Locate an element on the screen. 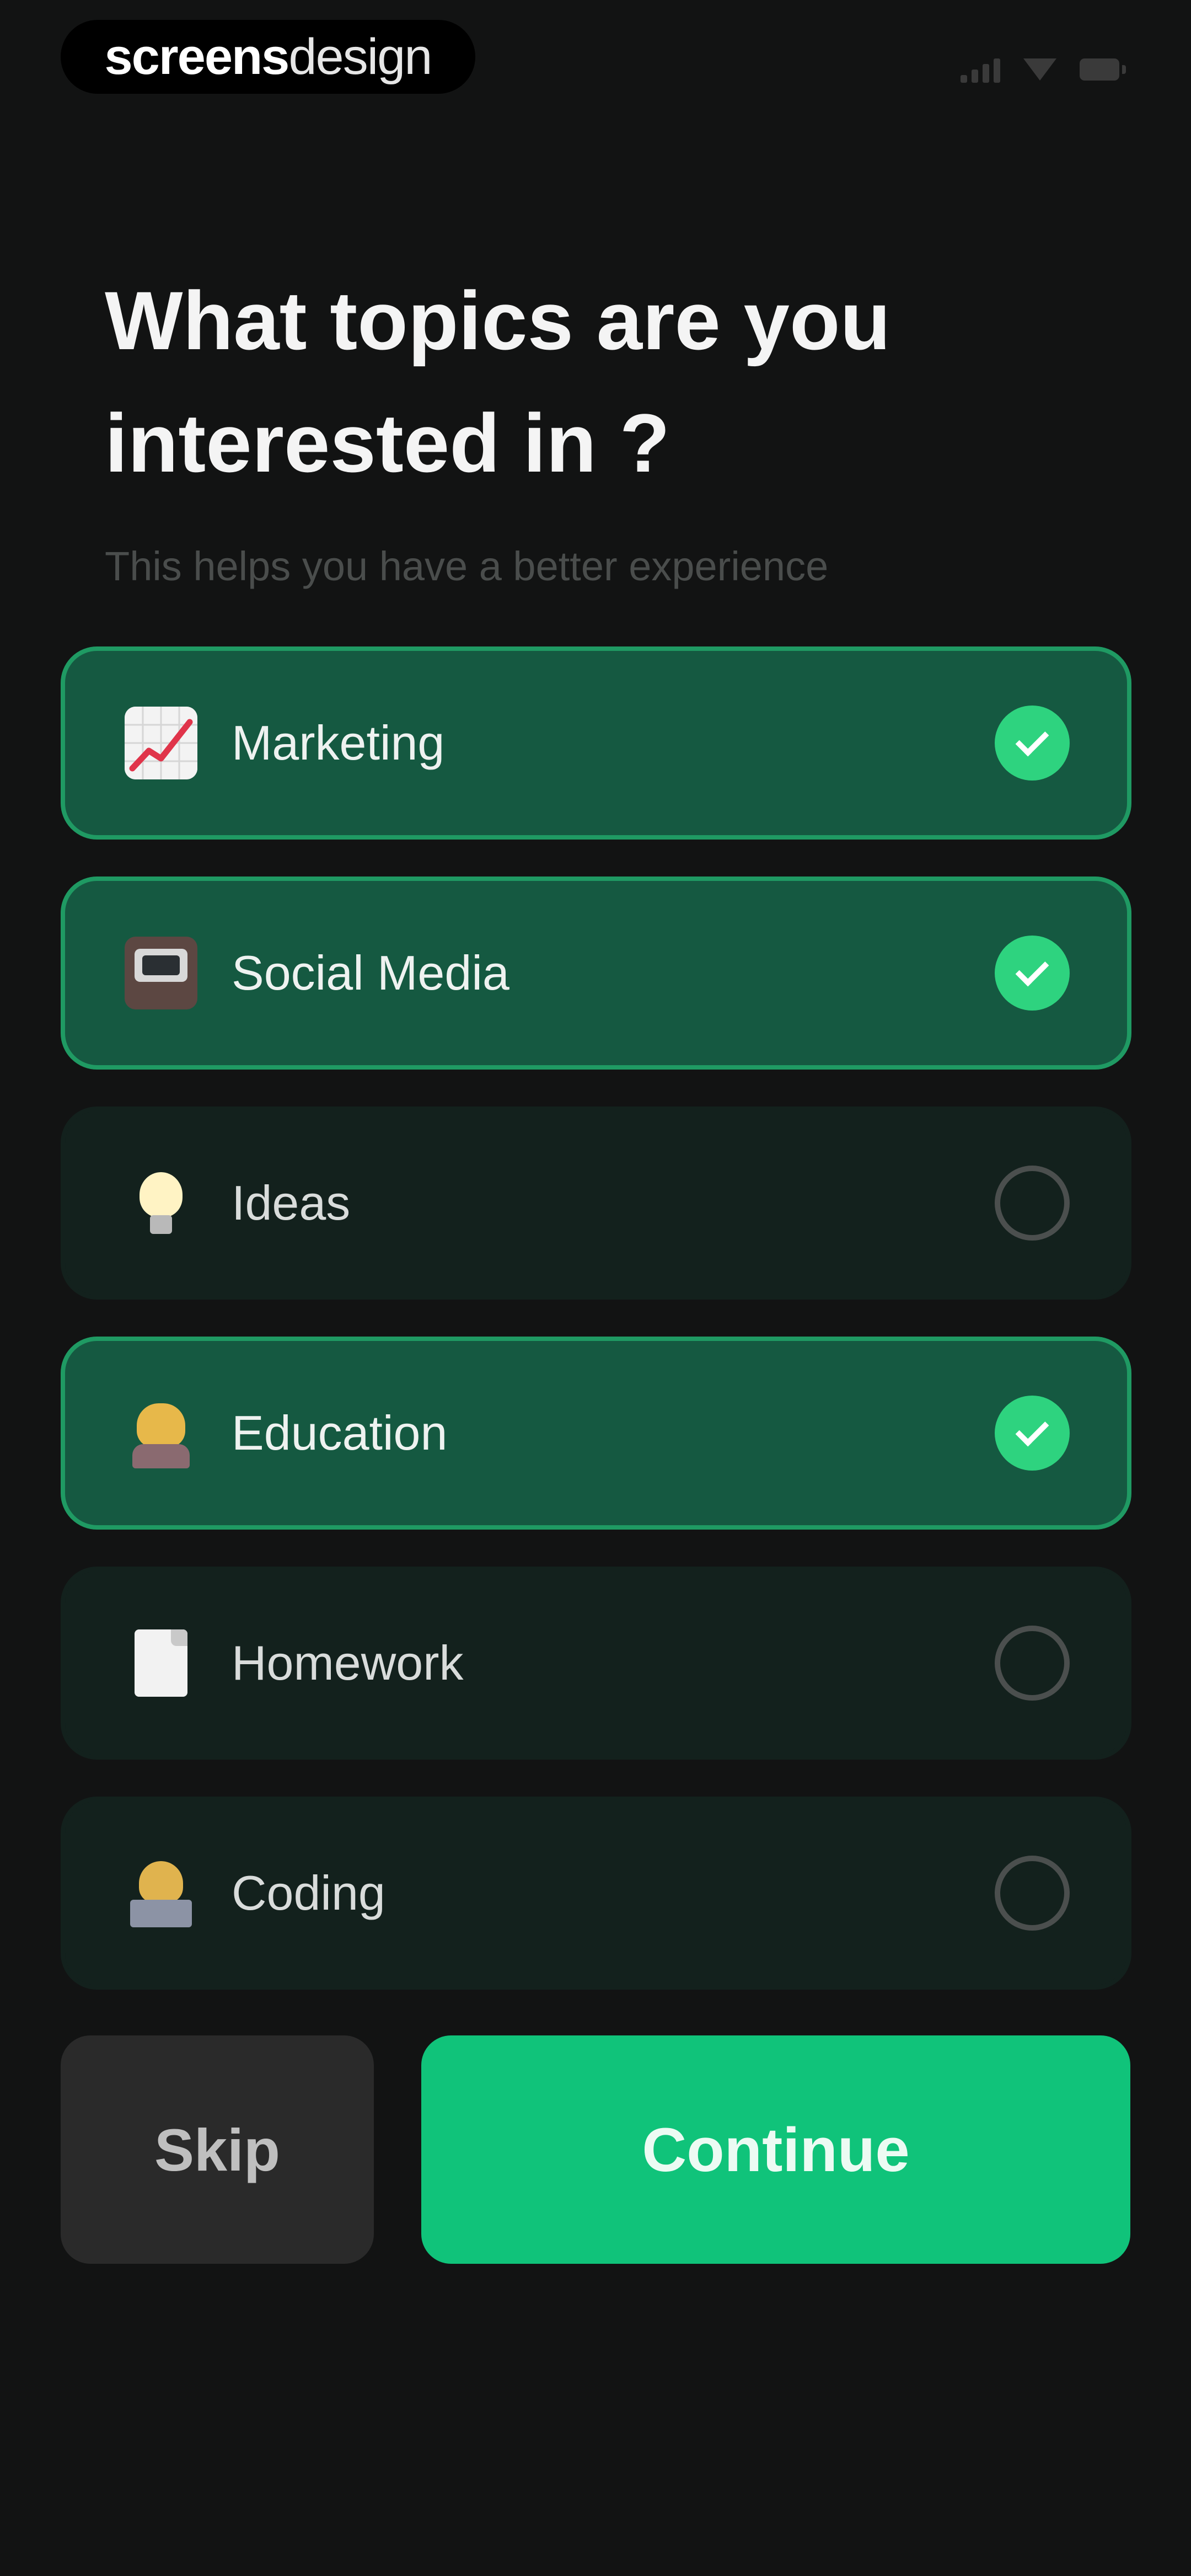 The width and height of the screenshot is (1191, 2576). chart-increasing-icon is located at coordinates (161, 743).